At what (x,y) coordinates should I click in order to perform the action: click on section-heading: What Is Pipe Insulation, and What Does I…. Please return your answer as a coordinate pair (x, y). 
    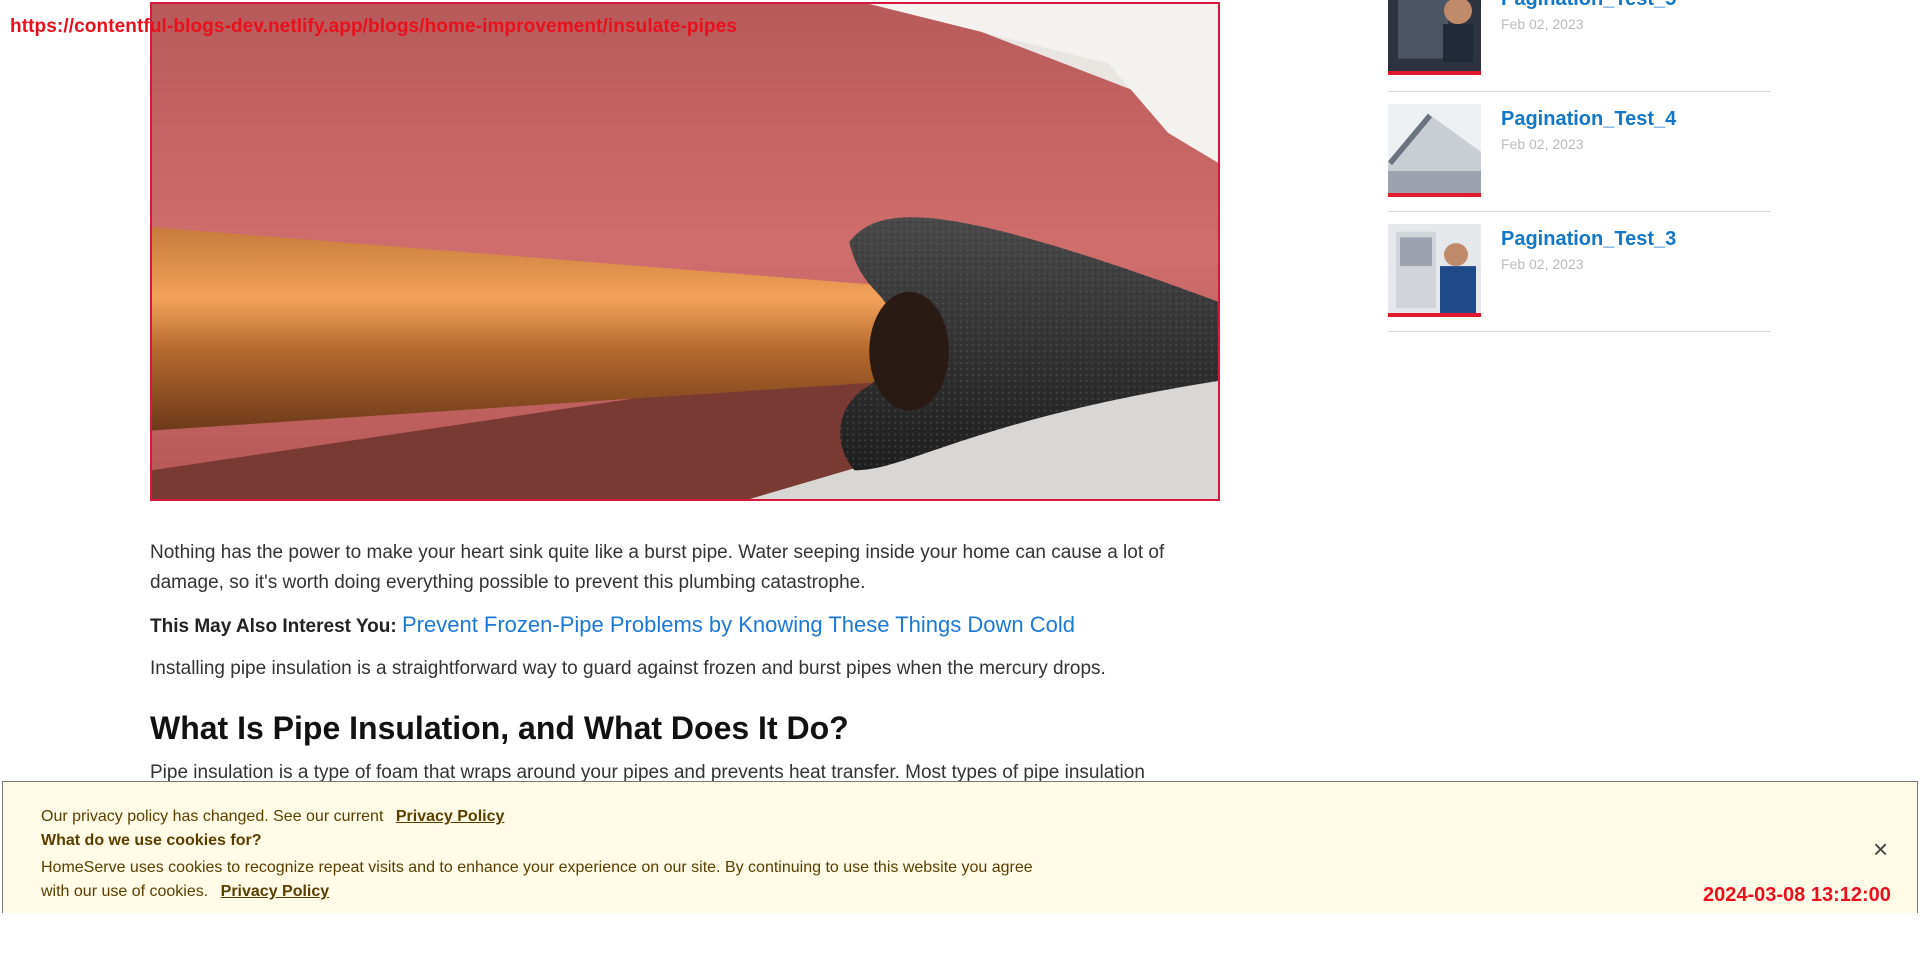
    Looking at the image, I should click on (499, 728).